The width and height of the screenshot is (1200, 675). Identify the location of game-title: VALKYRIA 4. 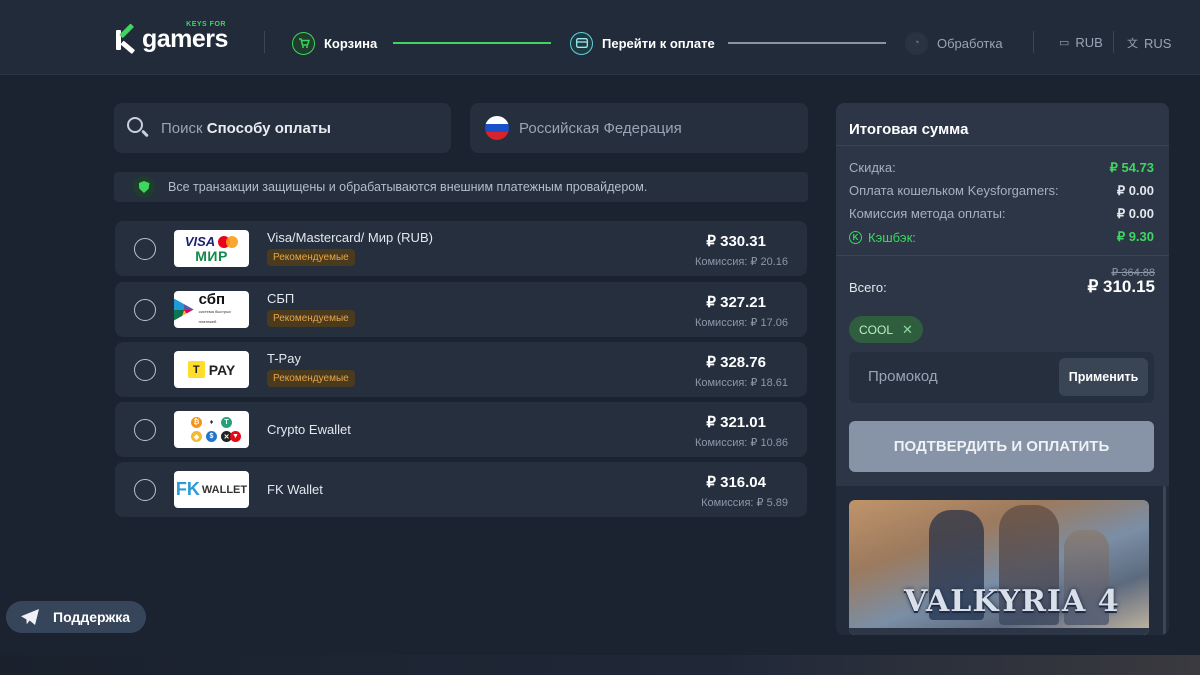
(1012, 601).